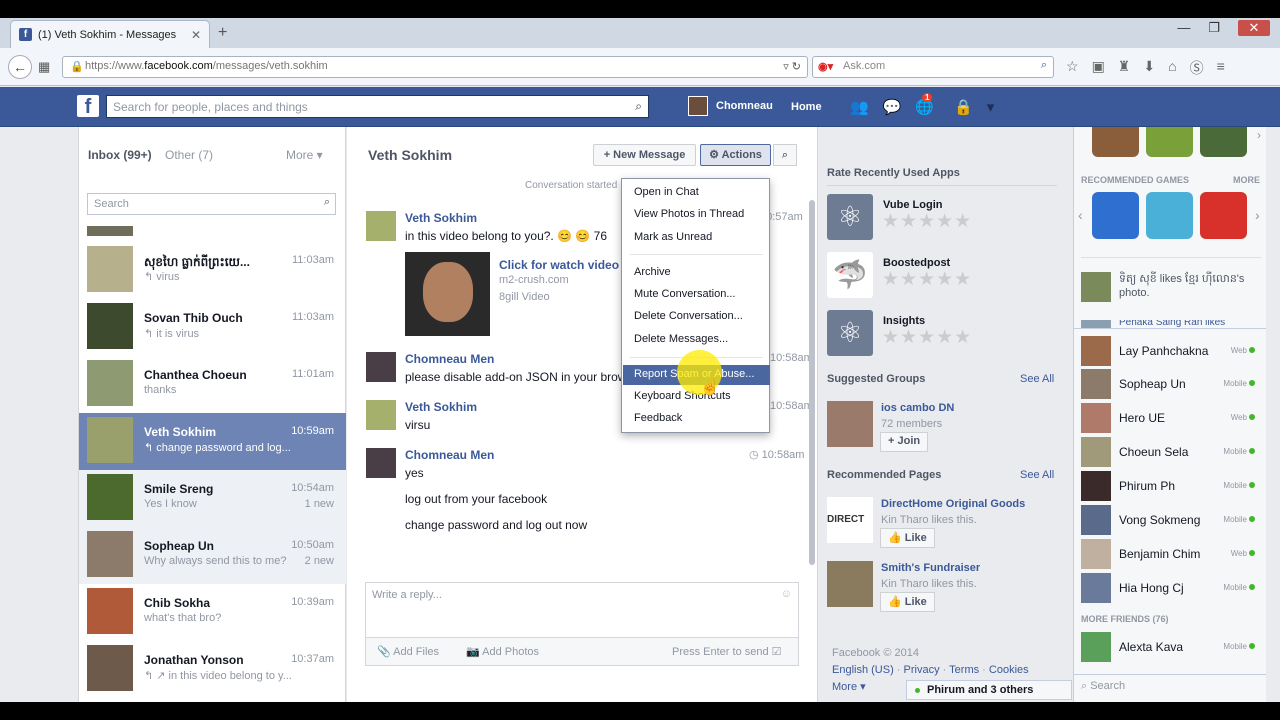  I want to click on menu-item-feedback: Feedback, so click(696, 419).